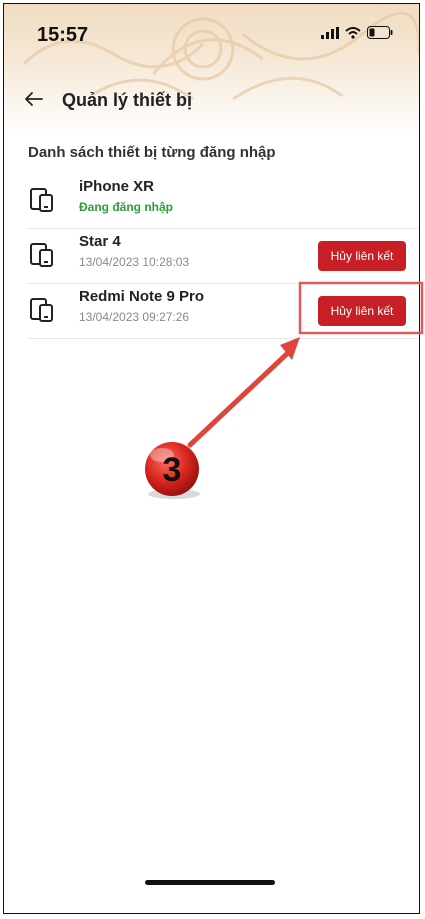 The height and width of the screenshot is (919, 425). I want to click on device-name: Redmi Note 9 Pro, so click(142, 296).